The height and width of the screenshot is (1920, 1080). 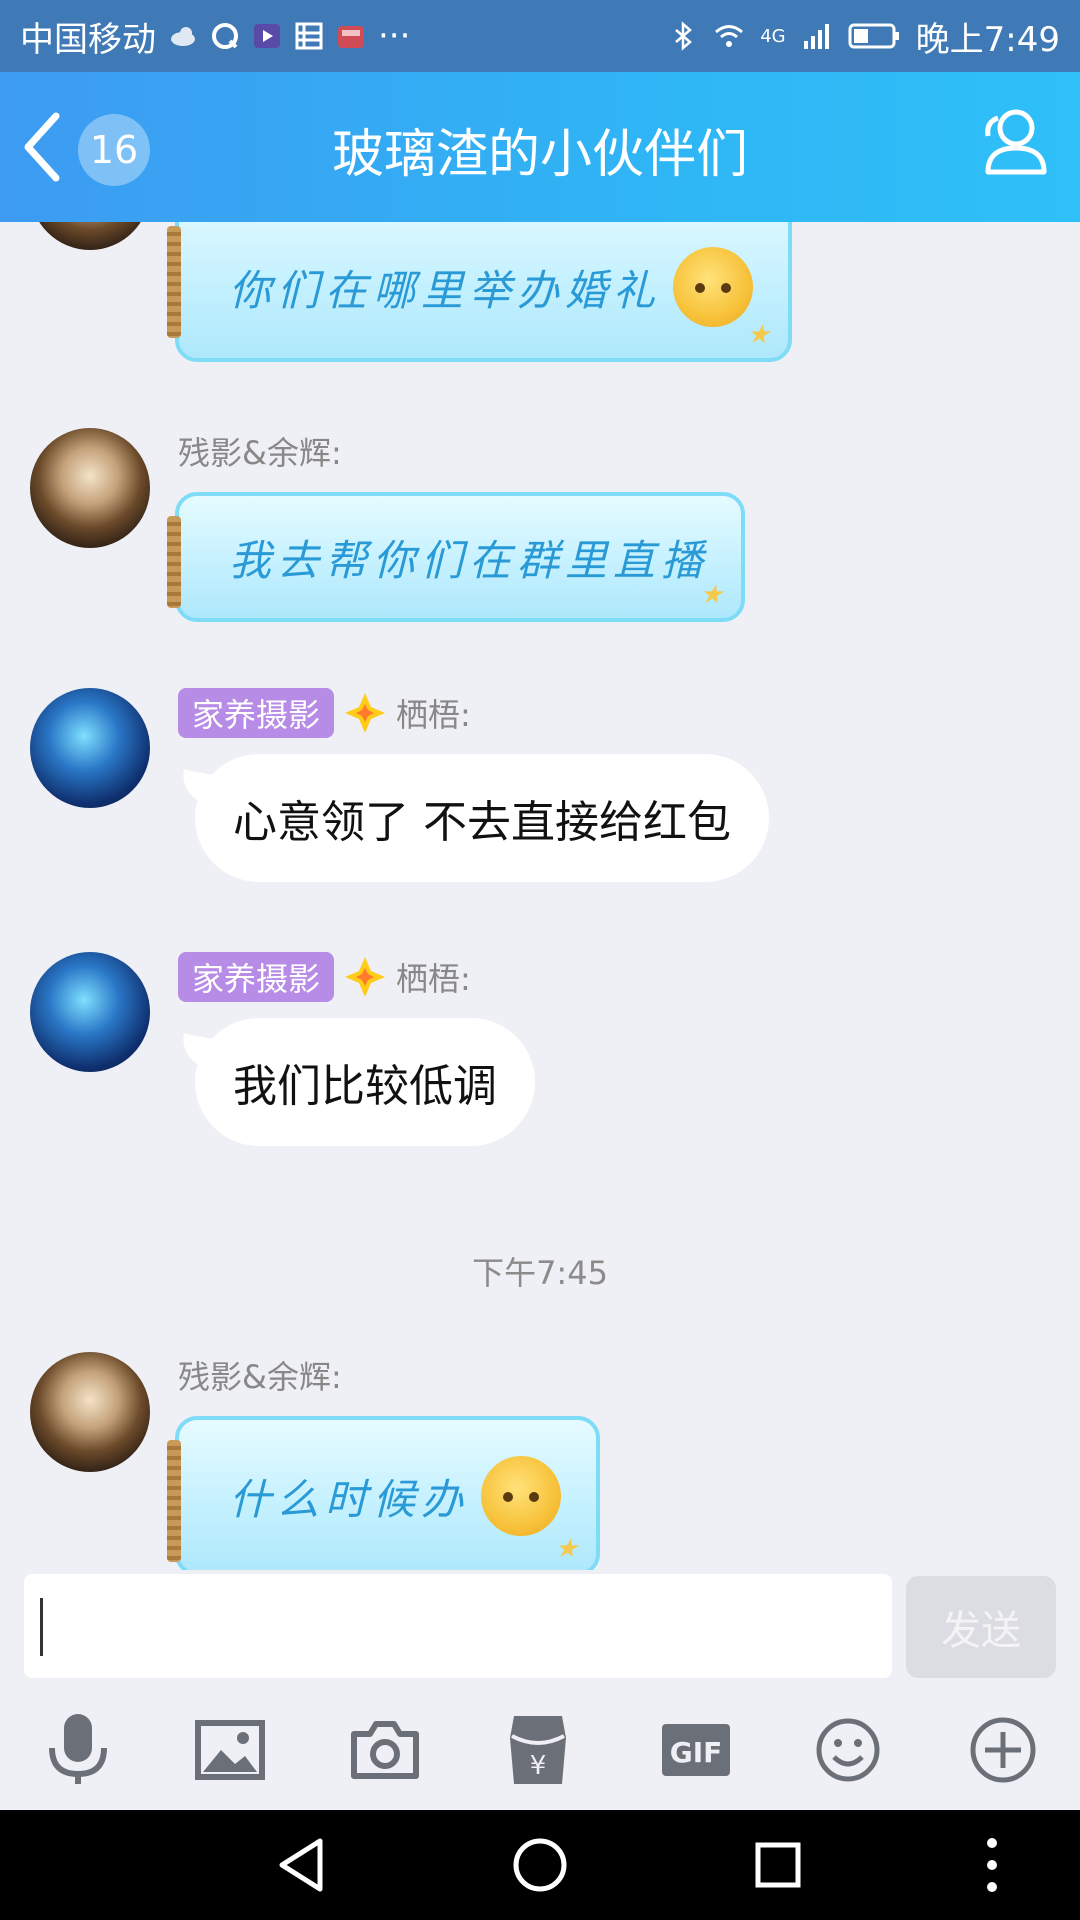 What do you see at coordinates (992, 1865) in the screenshot?
I see `overflow-menu-icon` at bounding box center [992, 1865].